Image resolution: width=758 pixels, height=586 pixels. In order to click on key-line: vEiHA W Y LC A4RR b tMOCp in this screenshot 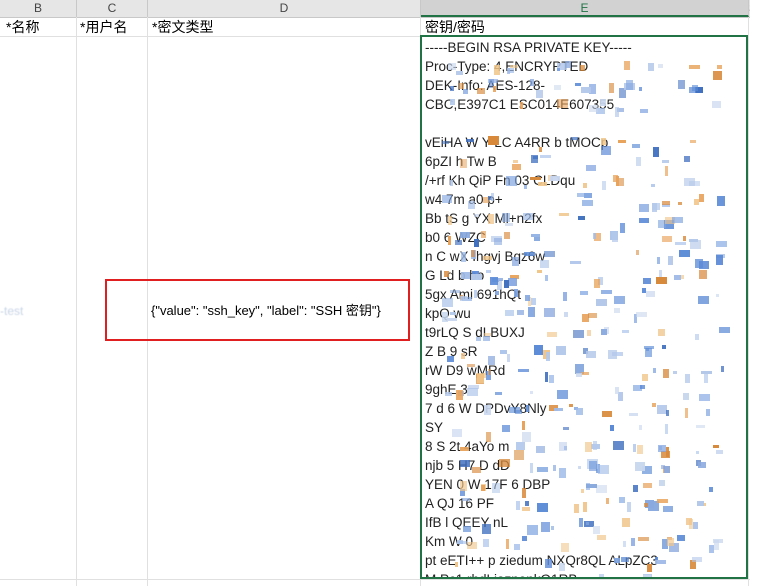, I will do `click(517, 142)`.